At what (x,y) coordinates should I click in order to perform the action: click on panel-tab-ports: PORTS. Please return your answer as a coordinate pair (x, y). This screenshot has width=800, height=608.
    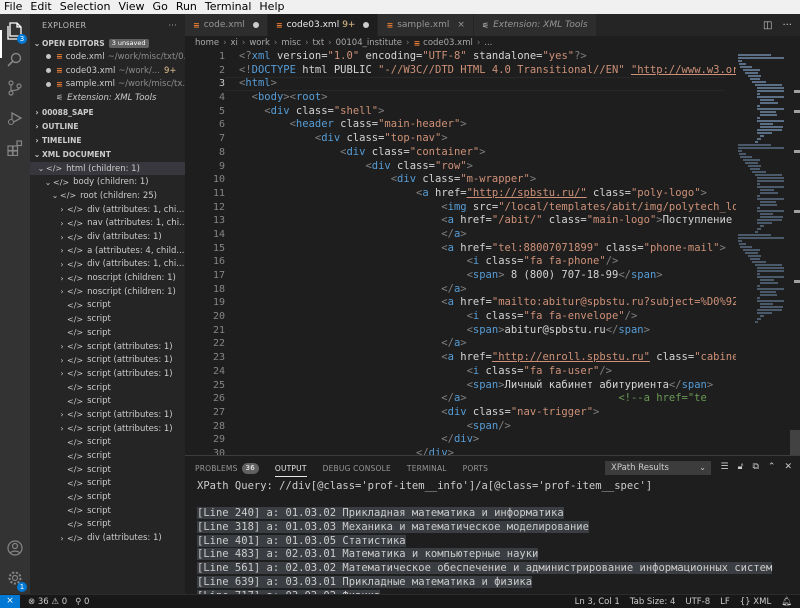
    Looking at the image, I should click on (475, 468).